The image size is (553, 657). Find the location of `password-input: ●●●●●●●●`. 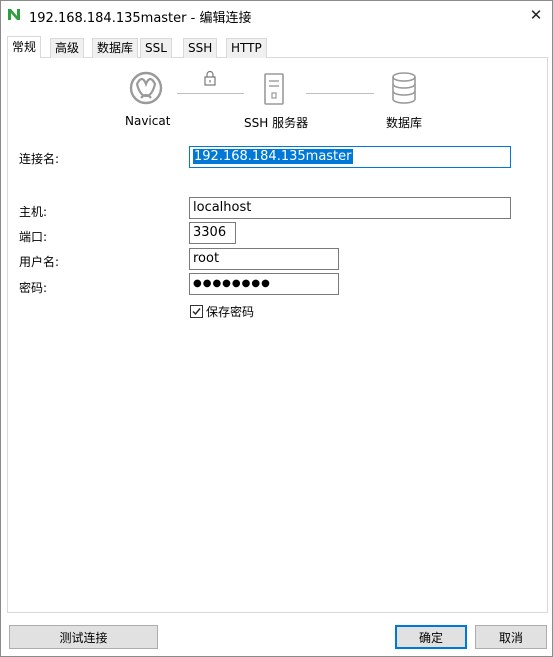

password-input: ●●●●●●●● is located at coordinates (264, 284).